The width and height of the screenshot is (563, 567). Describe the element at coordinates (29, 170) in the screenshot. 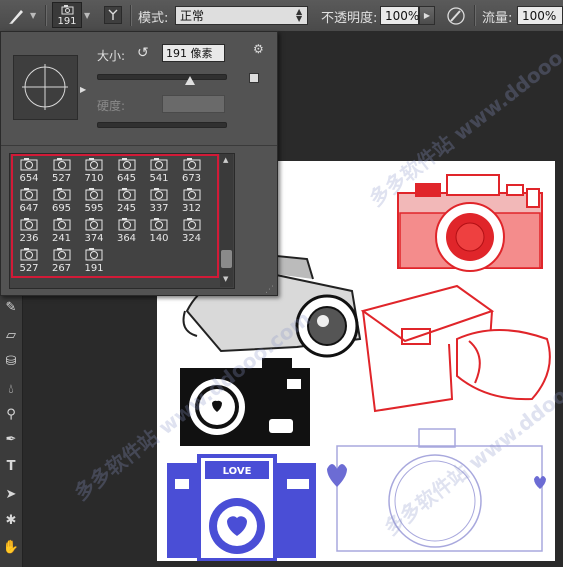

I see `brush-preset-654: 654` at that location.